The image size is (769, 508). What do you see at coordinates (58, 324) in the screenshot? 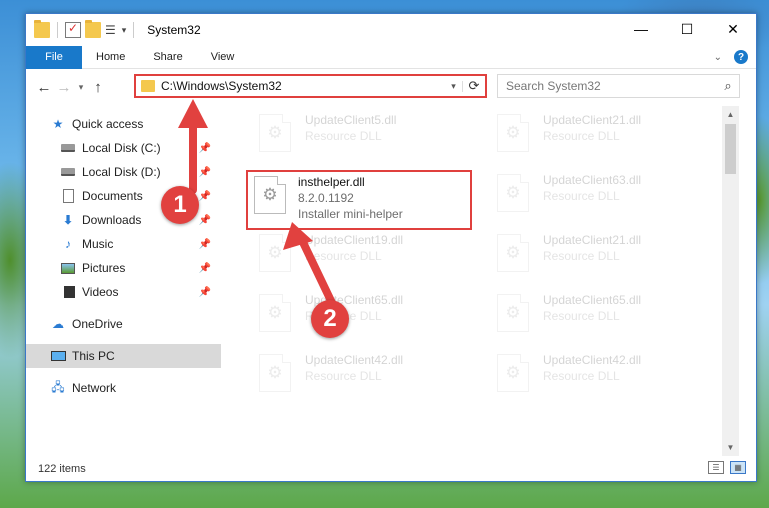
I see `cloud-icon: ☁` at bounding box center [58, 324].